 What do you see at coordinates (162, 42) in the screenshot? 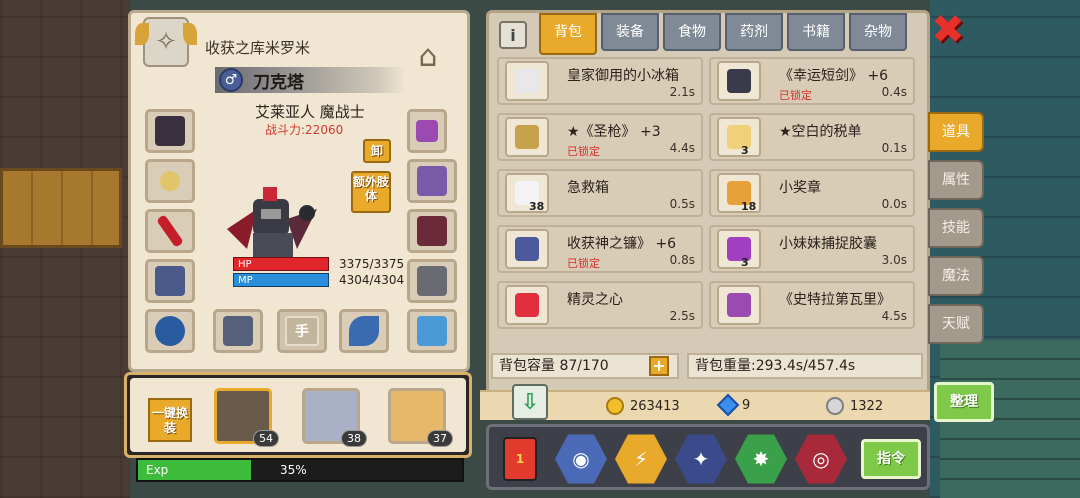
I see `class-emblem-icon: ✧` at bounding box center [162, 42].